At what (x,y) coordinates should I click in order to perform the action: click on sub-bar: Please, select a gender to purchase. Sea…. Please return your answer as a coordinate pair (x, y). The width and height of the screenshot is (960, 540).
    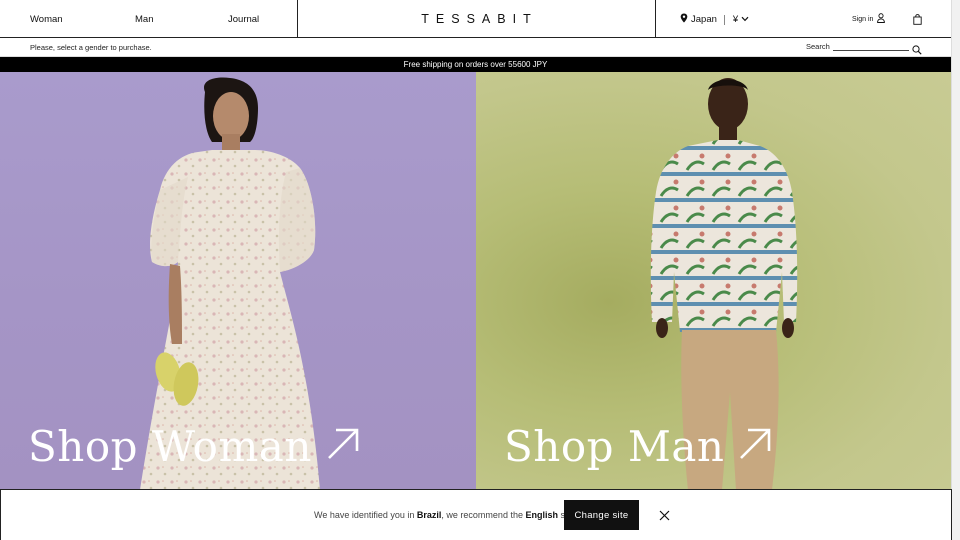
    Looking at the image, I should click on (475, 47).